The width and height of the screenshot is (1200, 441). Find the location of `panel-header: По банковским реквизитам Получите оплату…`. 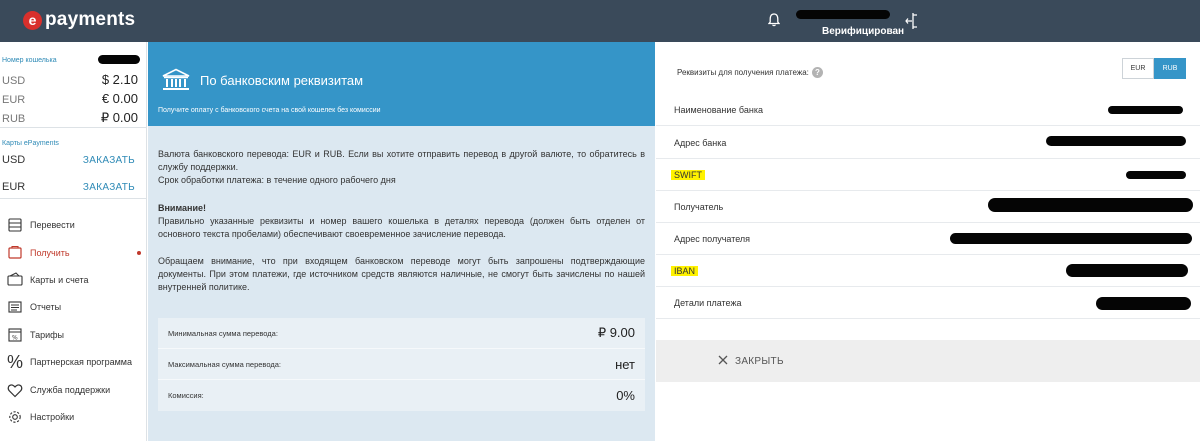

panel-header: По банковским реквизитам Получите оплату… is located at coordinates (401, 84).